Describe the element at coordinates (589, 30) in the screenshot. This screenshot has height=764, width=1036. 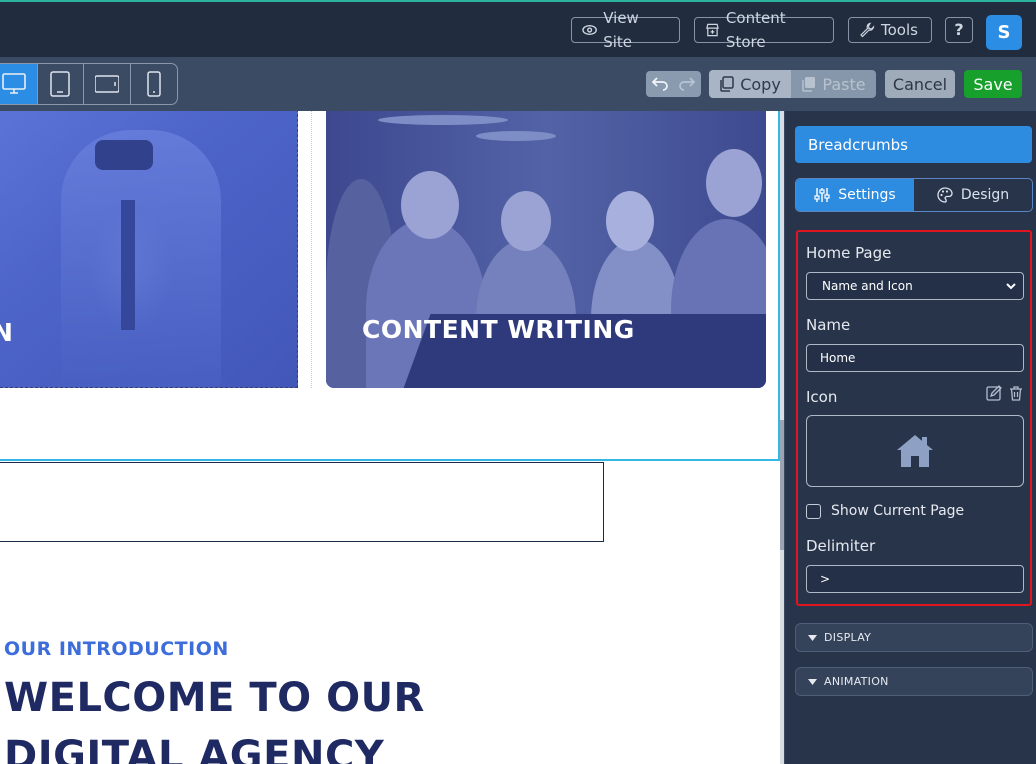
I see `eye-icon` at that location.